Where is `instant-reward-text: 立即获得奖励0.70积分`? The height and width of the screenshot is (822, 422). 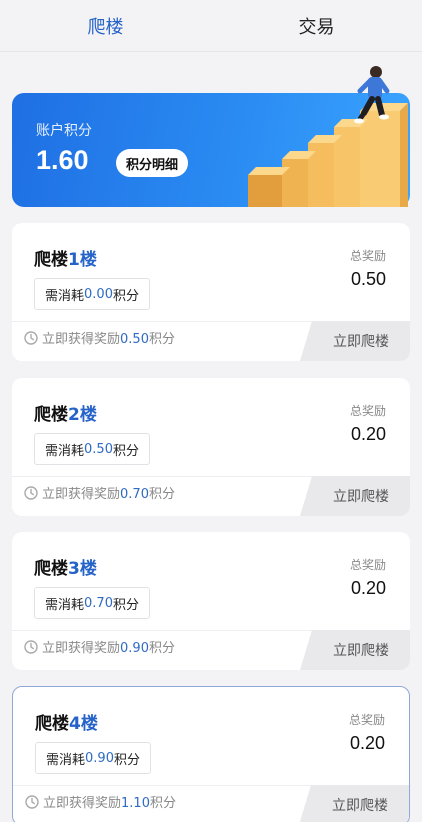
instant-reward-text: 立即获得奖励0.70积分 is located at coordinates (99, 492).